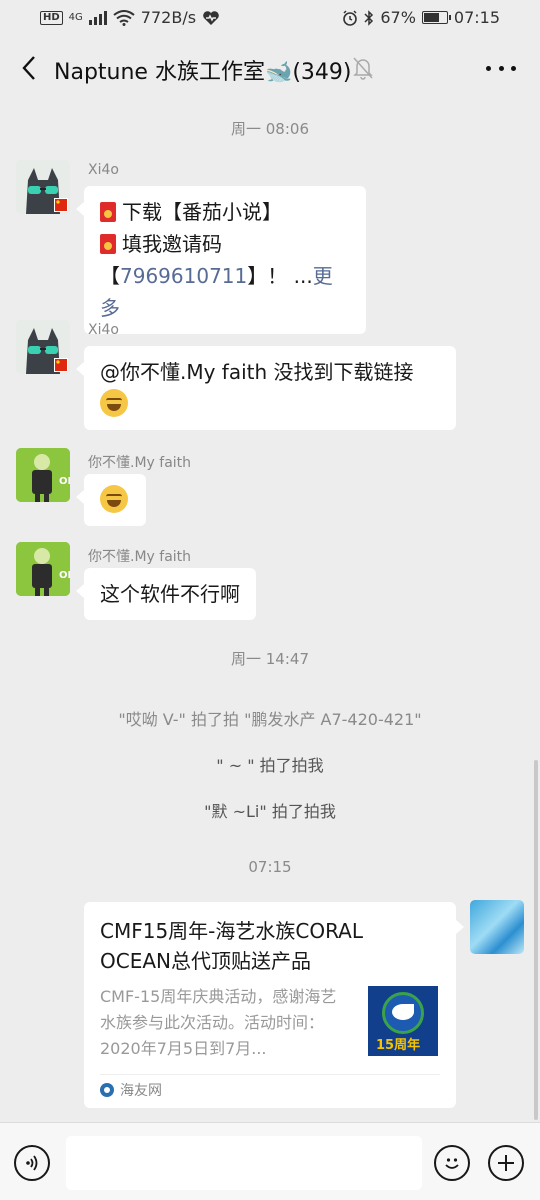  Describe the element at coordinates (403, 1012) in the screenshot. I see `fish-icon` at that location.